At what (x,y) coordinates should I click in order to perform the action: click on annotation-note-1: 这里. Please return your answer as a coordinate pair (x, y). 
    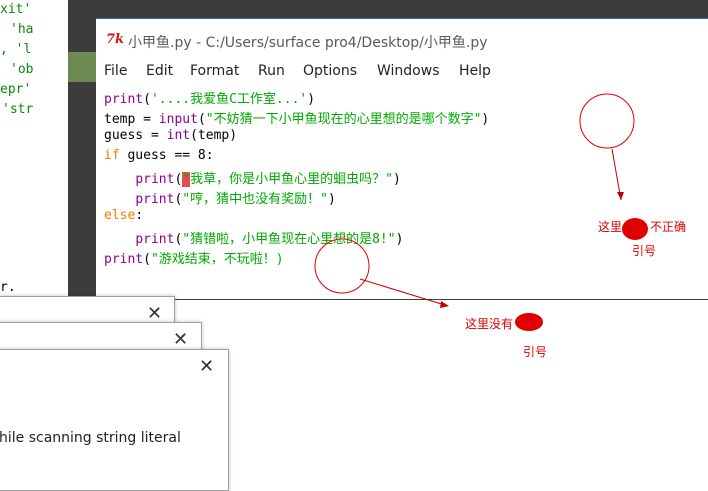
    Looking at the image, I should click on (610, 227).